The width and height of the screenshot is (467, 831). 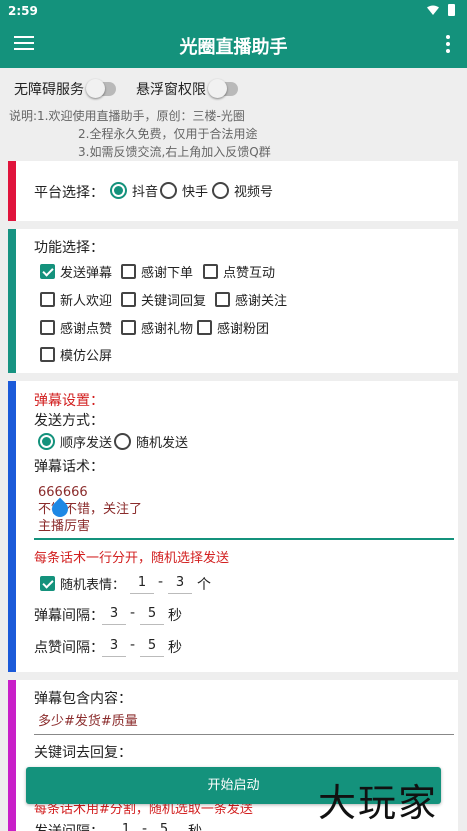 What do you see at coordinates (132, 558) in the screenshot?
I see `phrases-hint: 每条话术一行分开，随机选择发送` at bounding box center [132, 558].